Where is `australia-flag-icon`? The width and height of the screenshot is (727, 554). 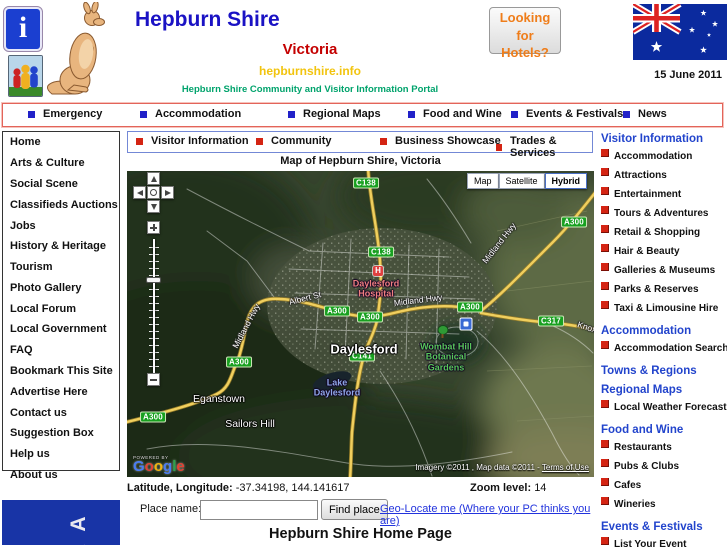 australia-flag-icon is located at coordinates (679, 30).